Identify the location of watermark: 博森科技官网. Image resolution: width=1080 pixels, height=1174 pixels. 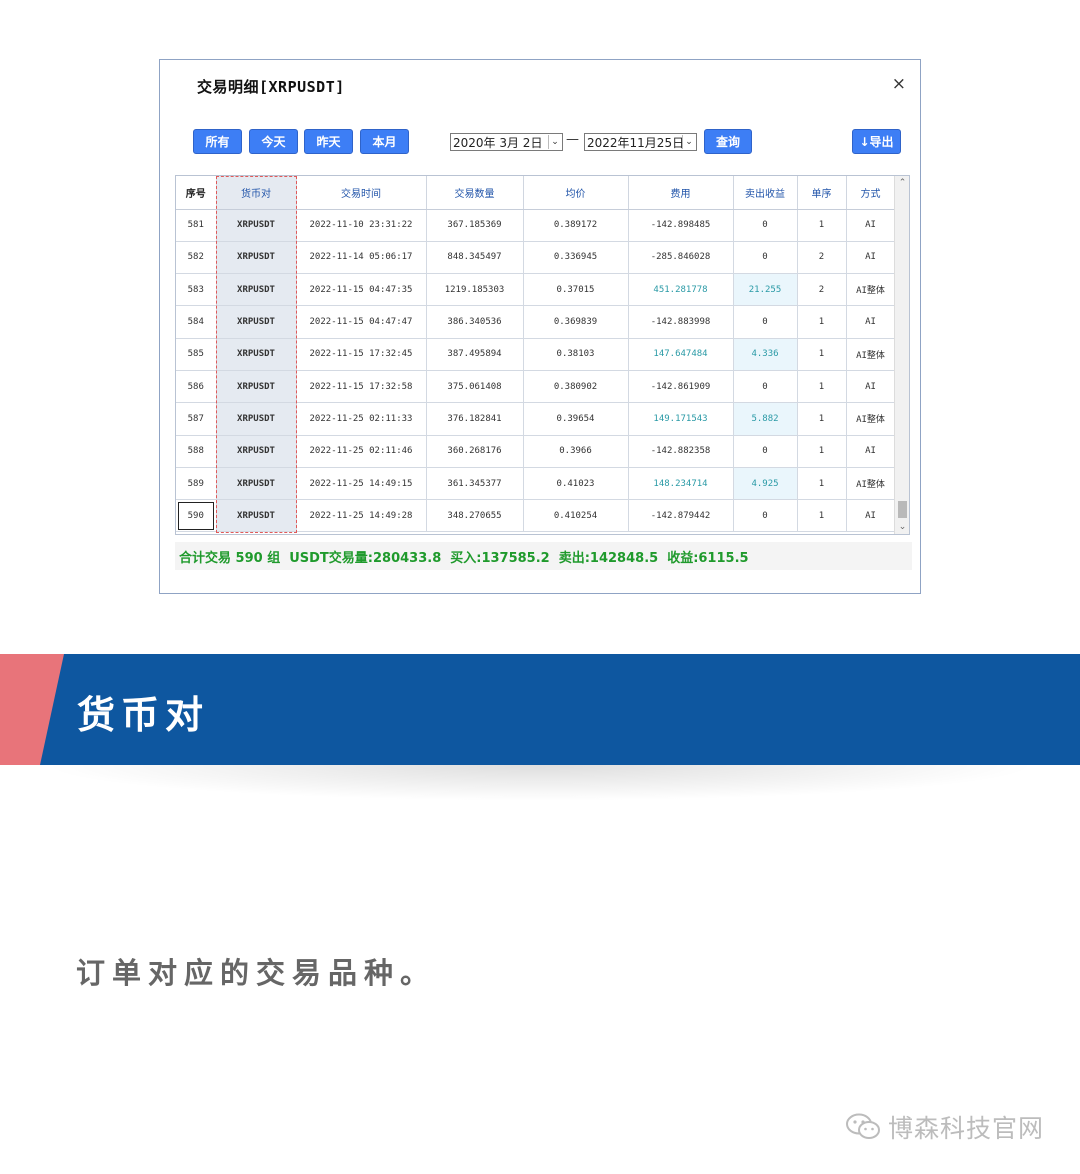
(944, 1127).